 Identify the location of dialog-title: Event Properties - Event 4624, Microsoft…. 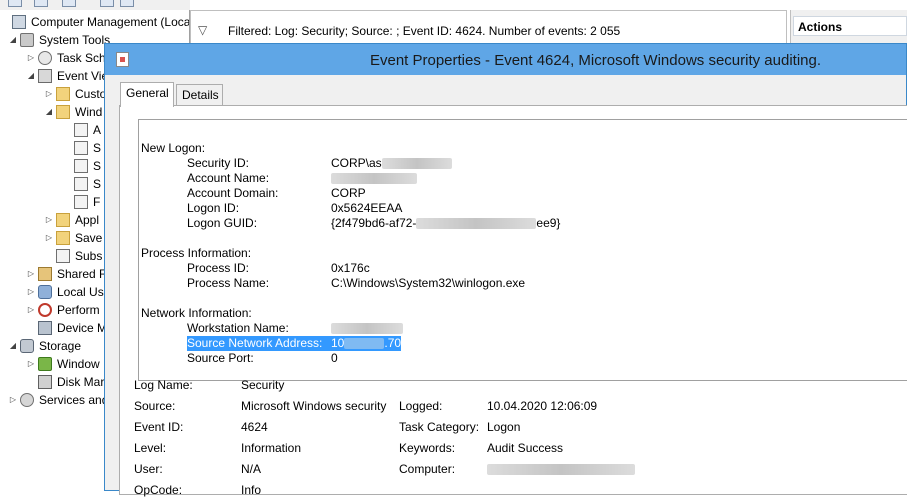
(595, 60).